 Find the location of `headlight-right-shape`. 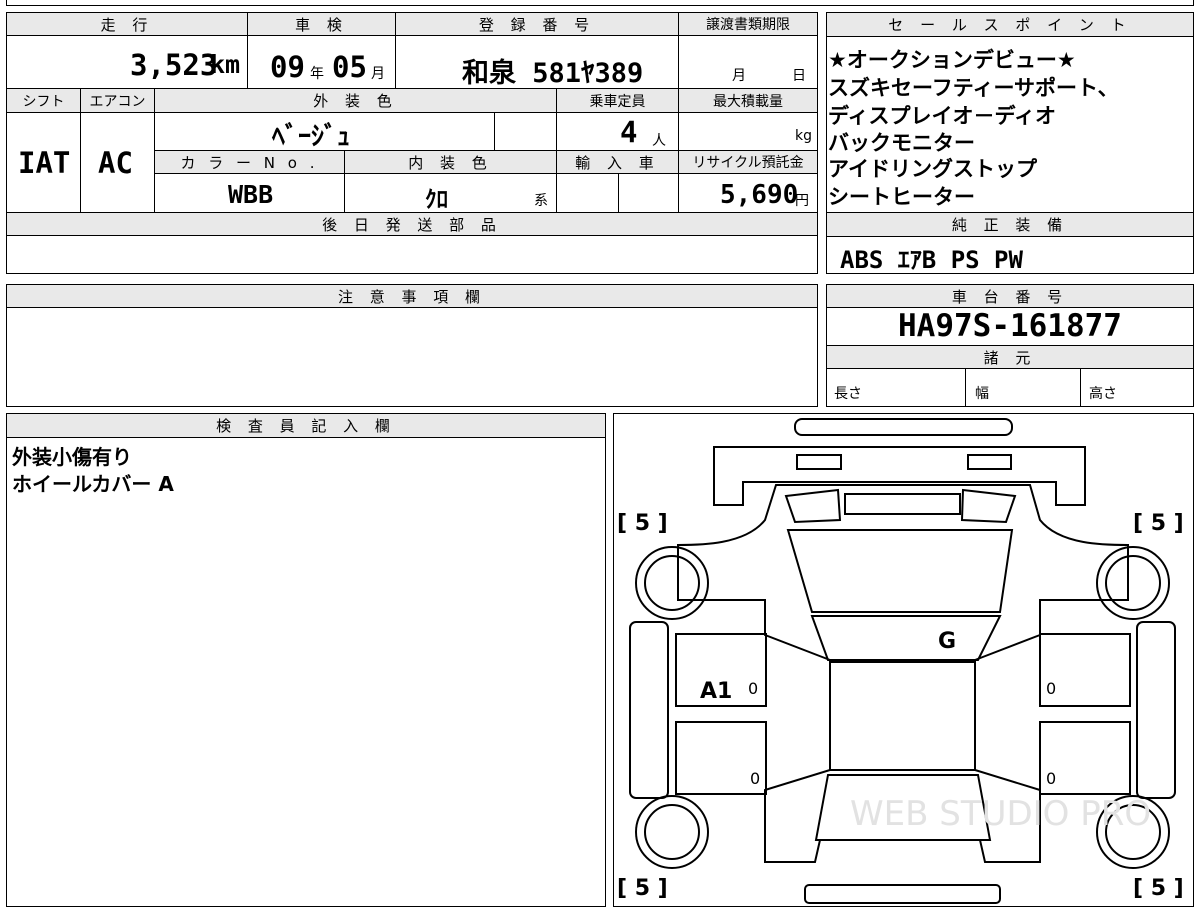

headlight-right-shape is located at coordinates (989, 462).